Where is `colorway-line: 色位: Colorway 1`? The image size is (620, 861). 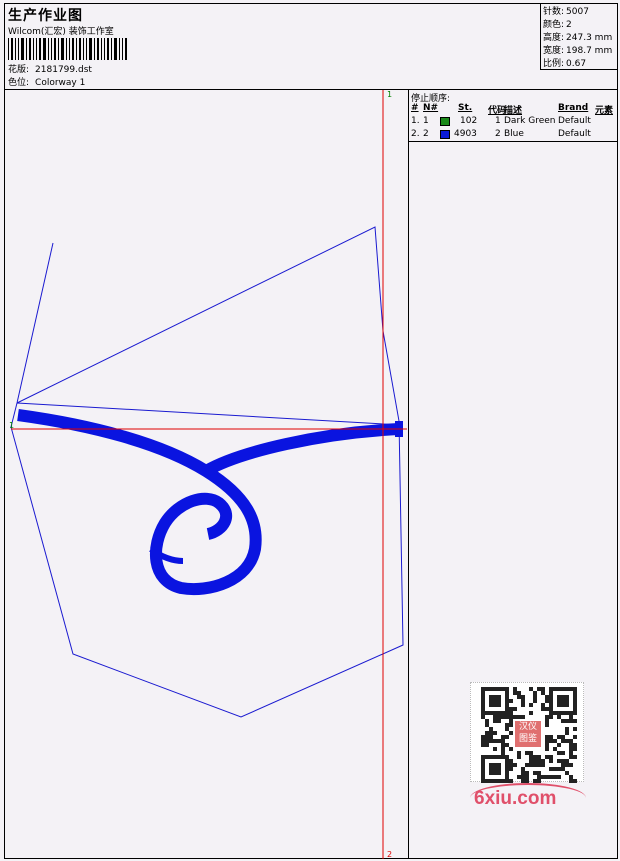
colorway-line: 色位: Colorway 1 is located at coordinates (46, 81).